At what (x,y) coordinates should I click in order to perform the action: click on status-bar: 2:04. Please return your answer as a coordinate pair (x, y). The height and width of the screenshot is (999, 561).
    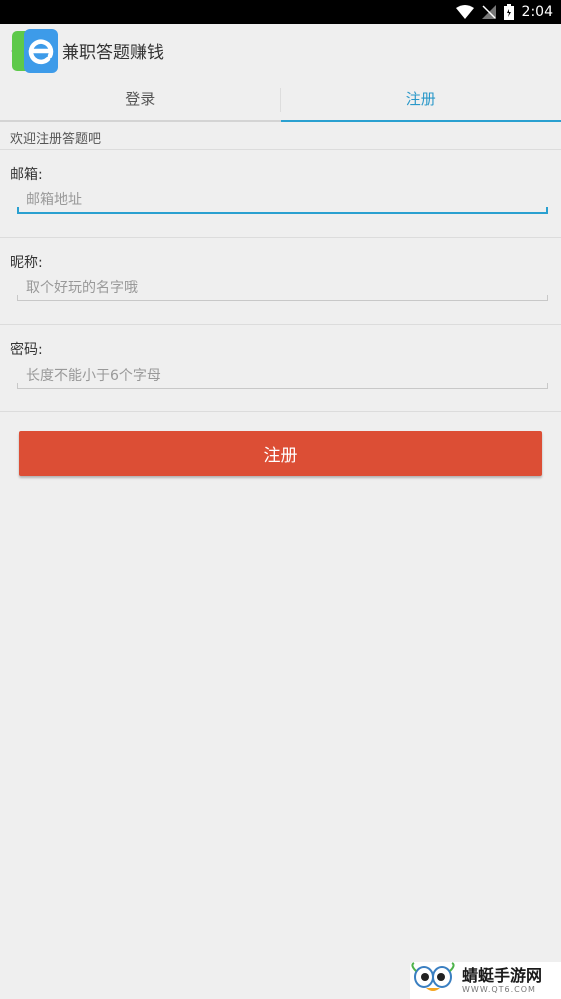
    Looking at the image, I should click on (280, 12).